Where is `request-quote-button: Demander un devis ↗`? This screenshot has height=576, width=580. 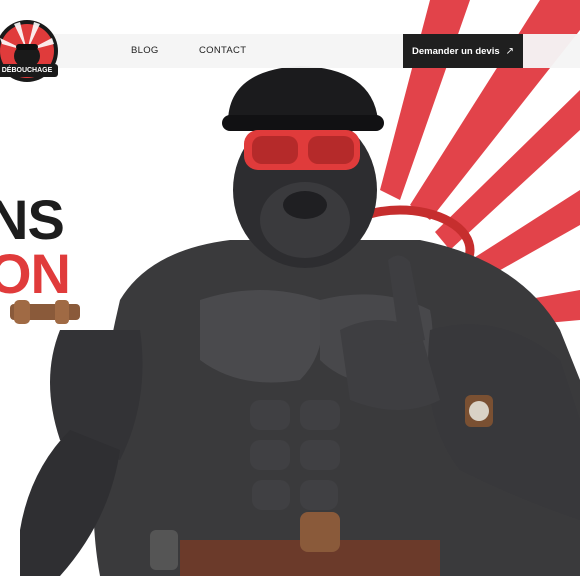 request-quote-button: Demander un devis ↗ is located at coordinates (463, 51).